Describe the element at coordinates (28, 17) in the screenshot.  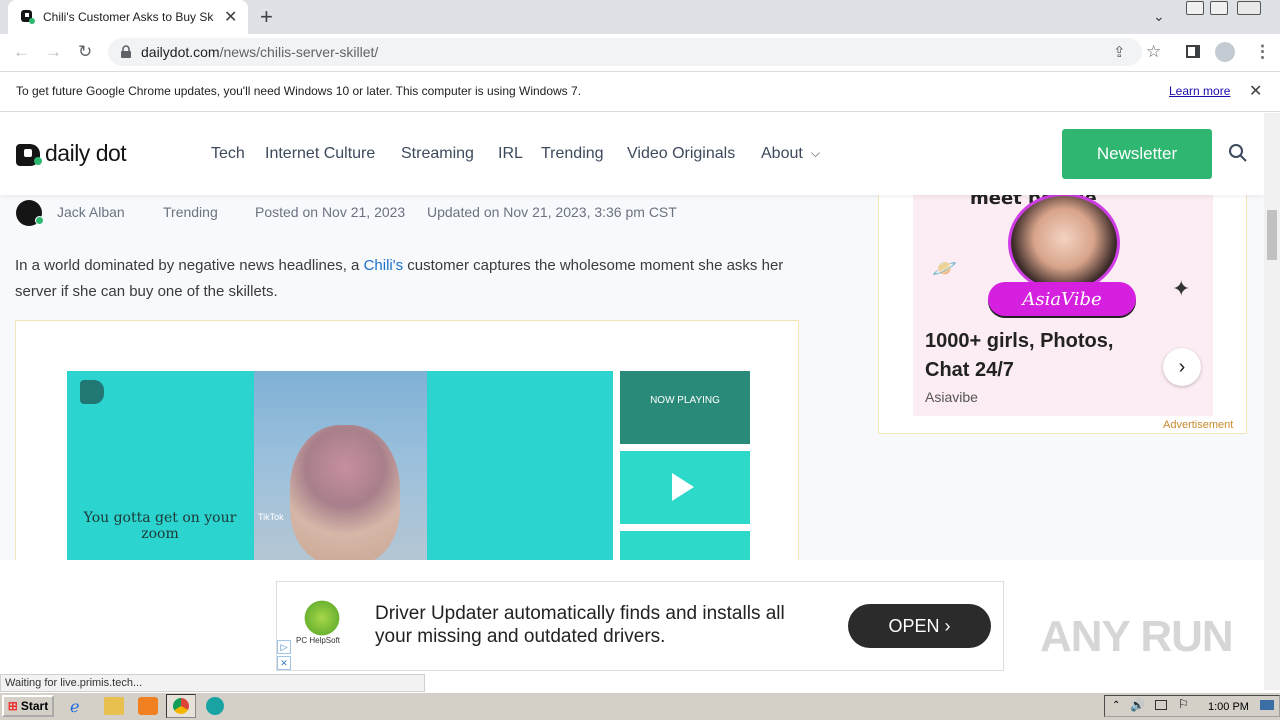
I see `dailydot-favicon-icon` at that location.